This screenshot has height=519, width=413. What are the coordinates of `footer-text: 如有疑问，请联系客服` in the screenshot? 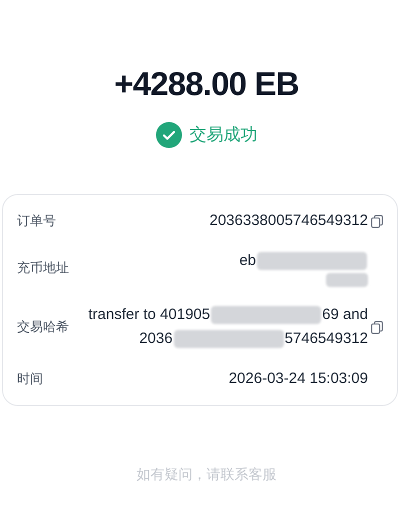 It's located at (206, 474).